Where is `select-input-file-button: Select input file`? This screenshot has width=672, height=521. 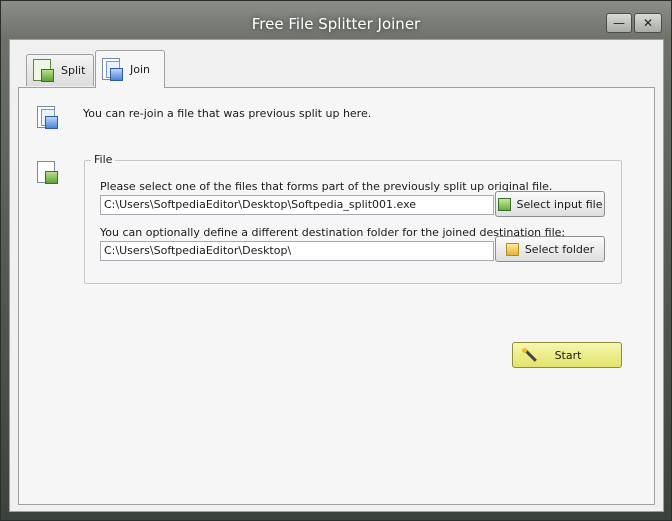
select-input-file-button: Select input file is located at coordinates (550, 204).